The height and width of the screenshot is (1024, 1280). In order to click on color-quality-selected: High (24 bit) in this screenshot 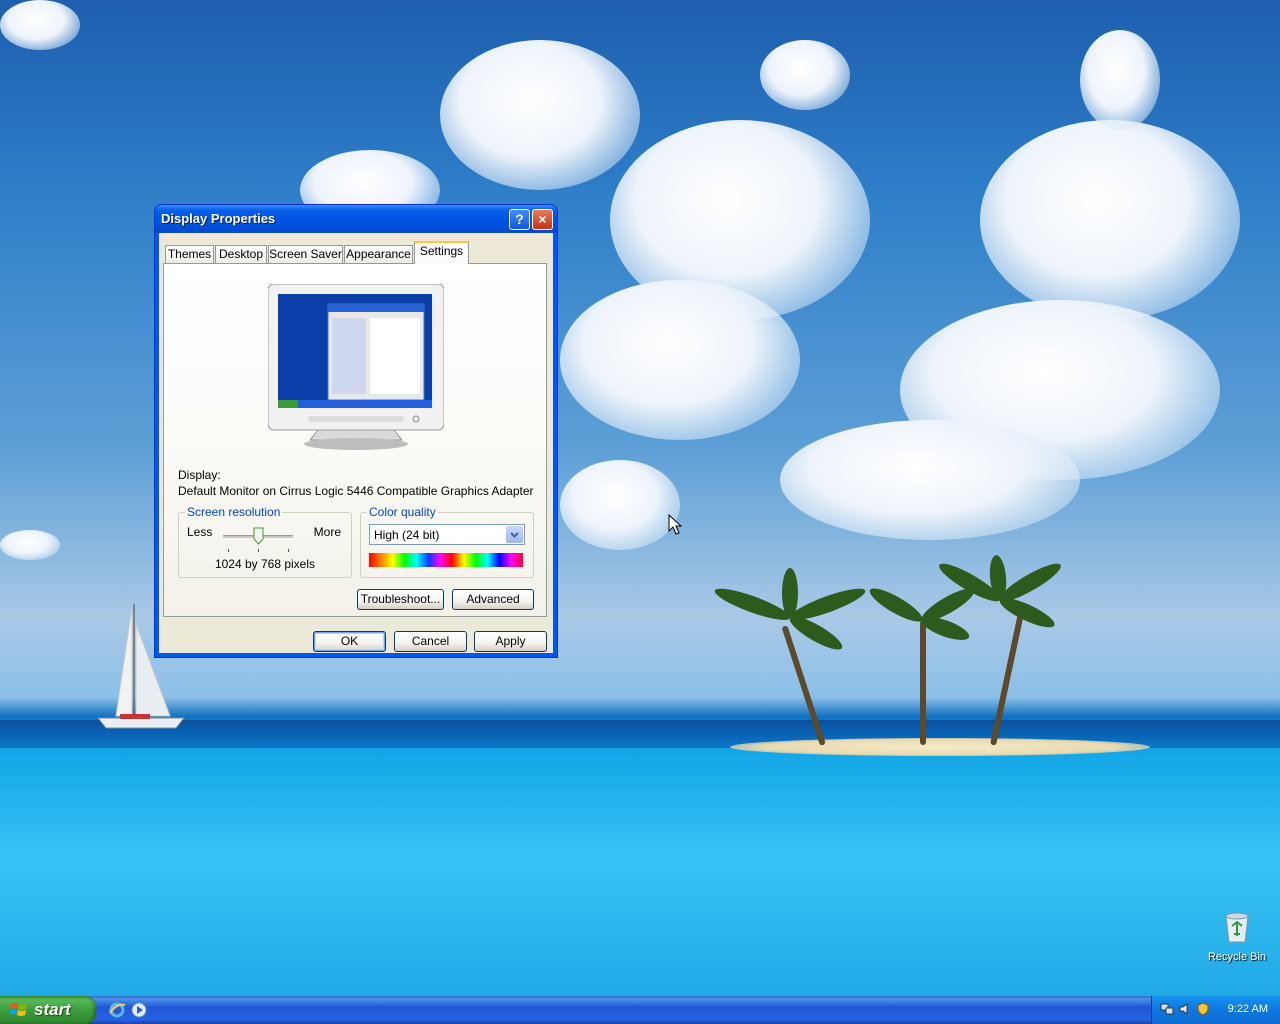, I will do `click(407, 535)`.